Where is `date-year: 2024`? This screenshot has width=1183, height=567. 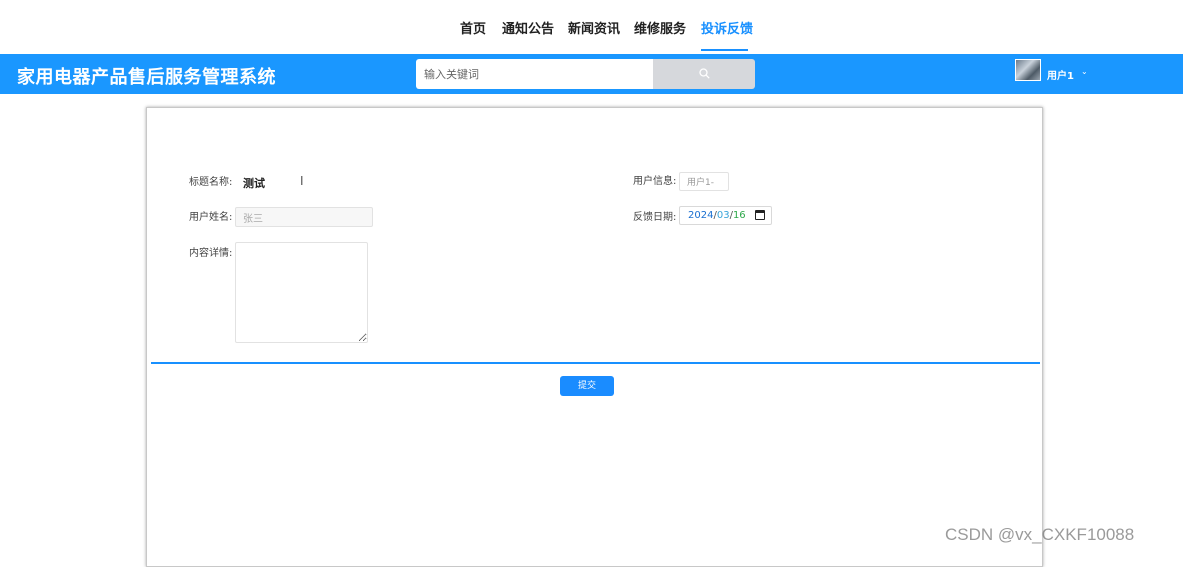 date-year: 2024 is located at coordinates (701, 215).